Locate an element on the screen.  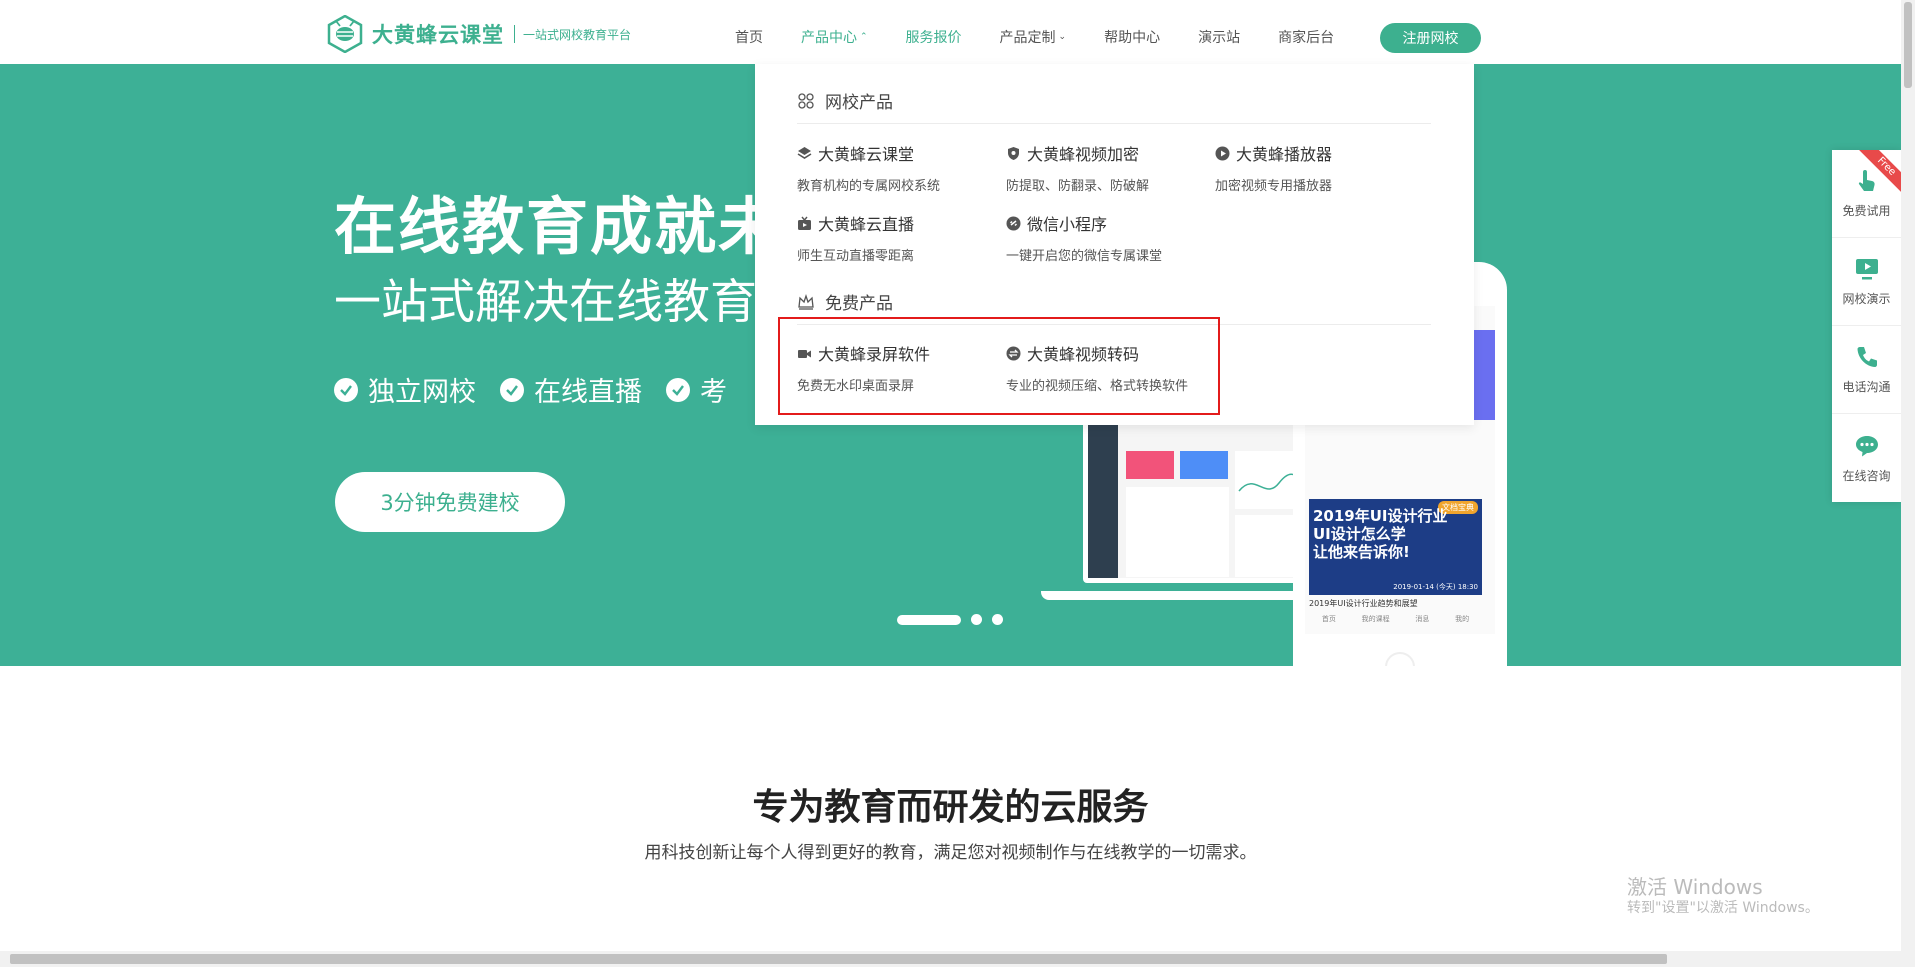
product-desc: 教育机构的专属网校系统 is located at coordinates (869, 186).